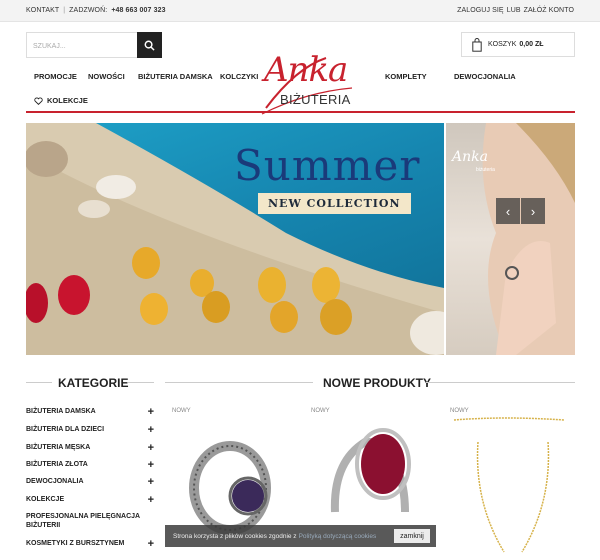 This screenshot has height=560, width=600. I want to click on nav-item-kolekcje-label: KOLEKCJE, so click(67, 100).